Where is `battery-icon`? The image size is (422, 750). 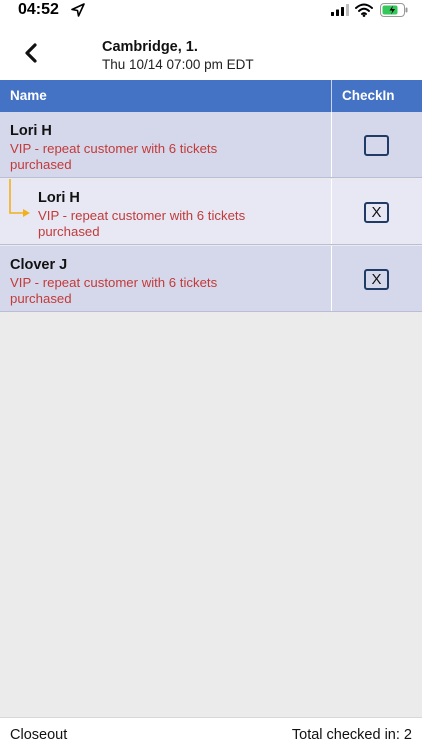 battery-icon is located at coordinates (394, 10).